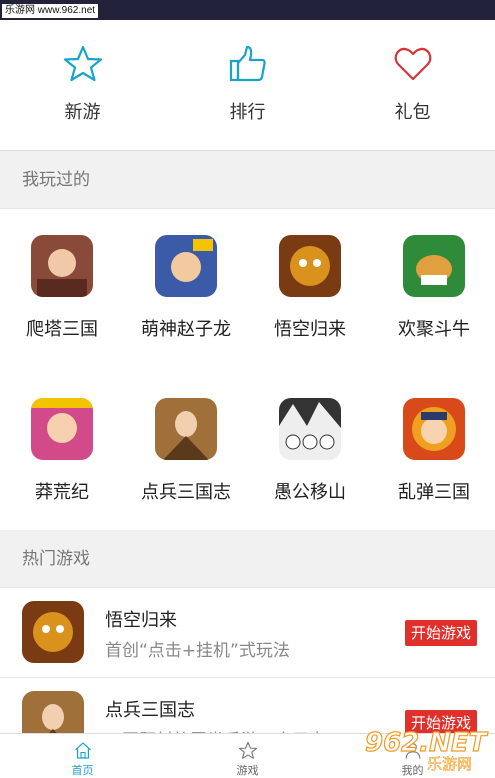  I want to click on played-game-item: 萌神赵子龙, so click(186, 288).